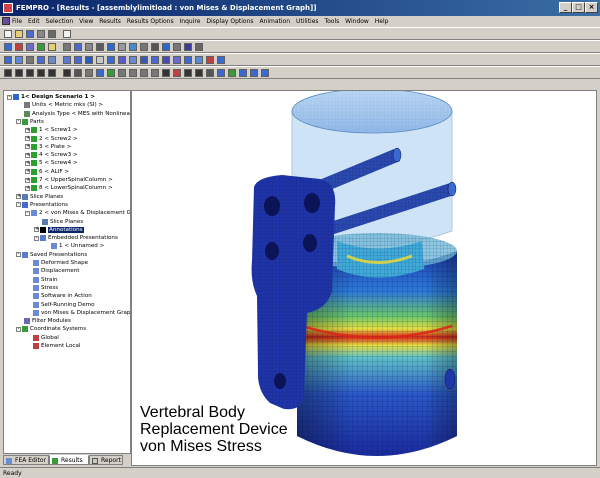  I want to click on maximize-button: □, so click(578, 7).